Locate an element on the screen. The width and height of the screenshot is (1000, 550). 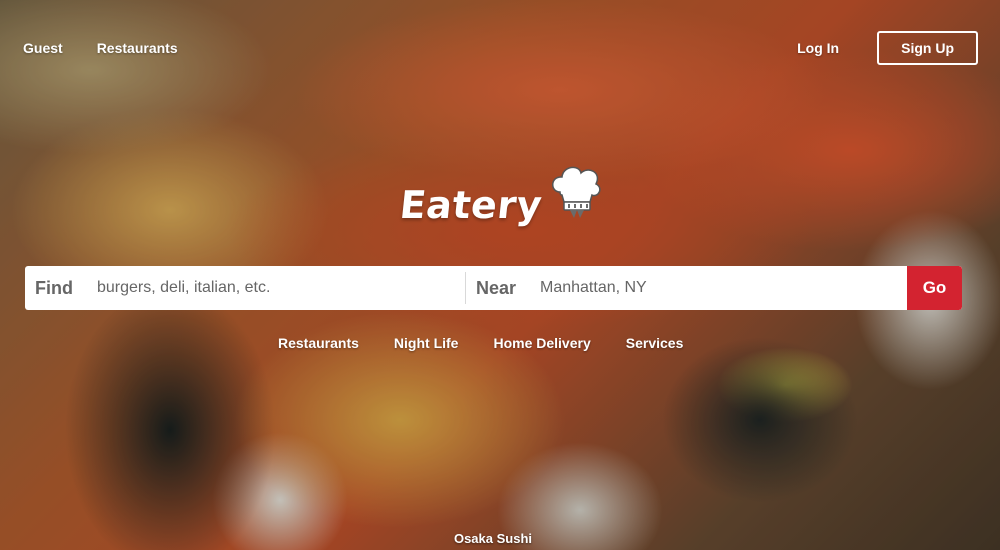
login-link: Log In is located at coordinates (818, 48).